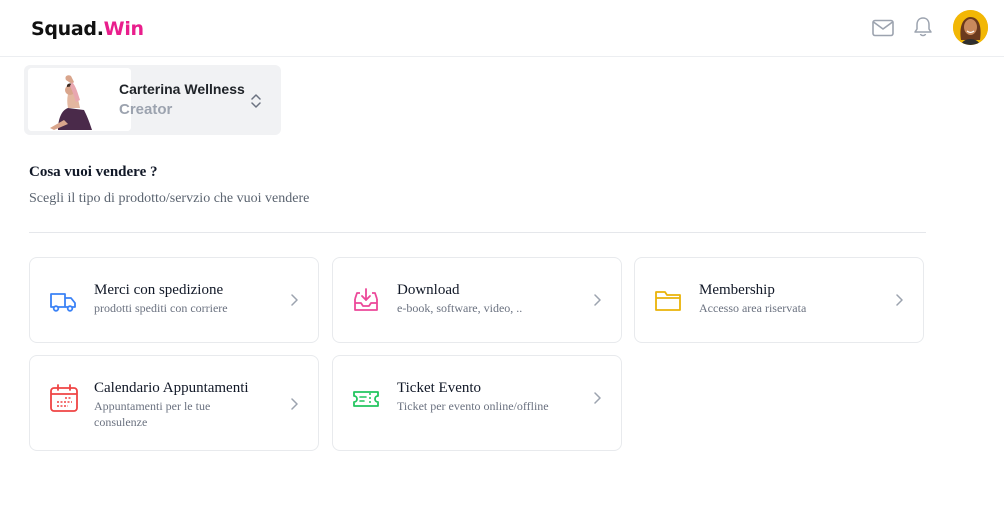 The image size is (1004, 512). What do you see at coordinates (473, 406) in the screenshot?
I see `card-description: Ticket per evento online/offline` at bounding box center [473, 406].